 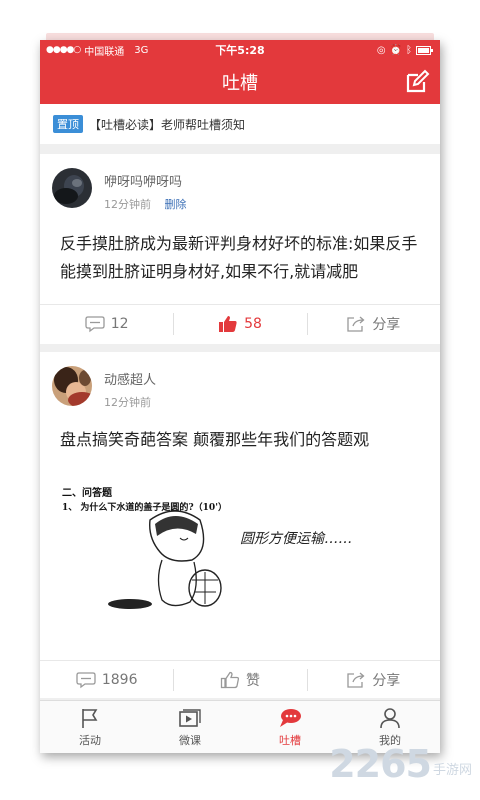 I want to click on pinned-text: 【吐槽必读】老师帮吐槽须知, so click(x=167, y=124).